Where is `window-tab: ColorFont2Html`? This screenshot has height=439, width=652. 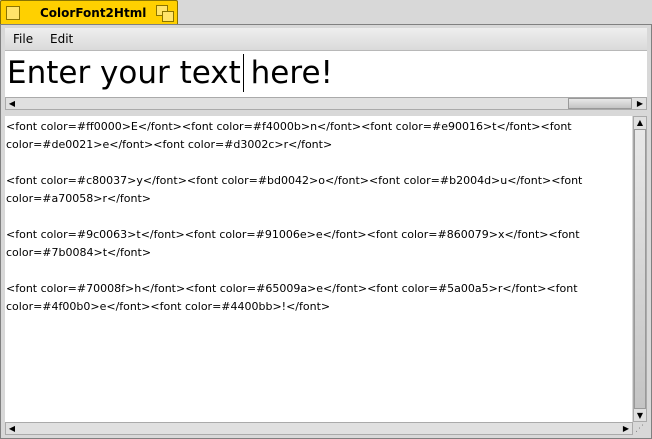 window-tab: ColorFont2Html is located at coordinates (89, 12).